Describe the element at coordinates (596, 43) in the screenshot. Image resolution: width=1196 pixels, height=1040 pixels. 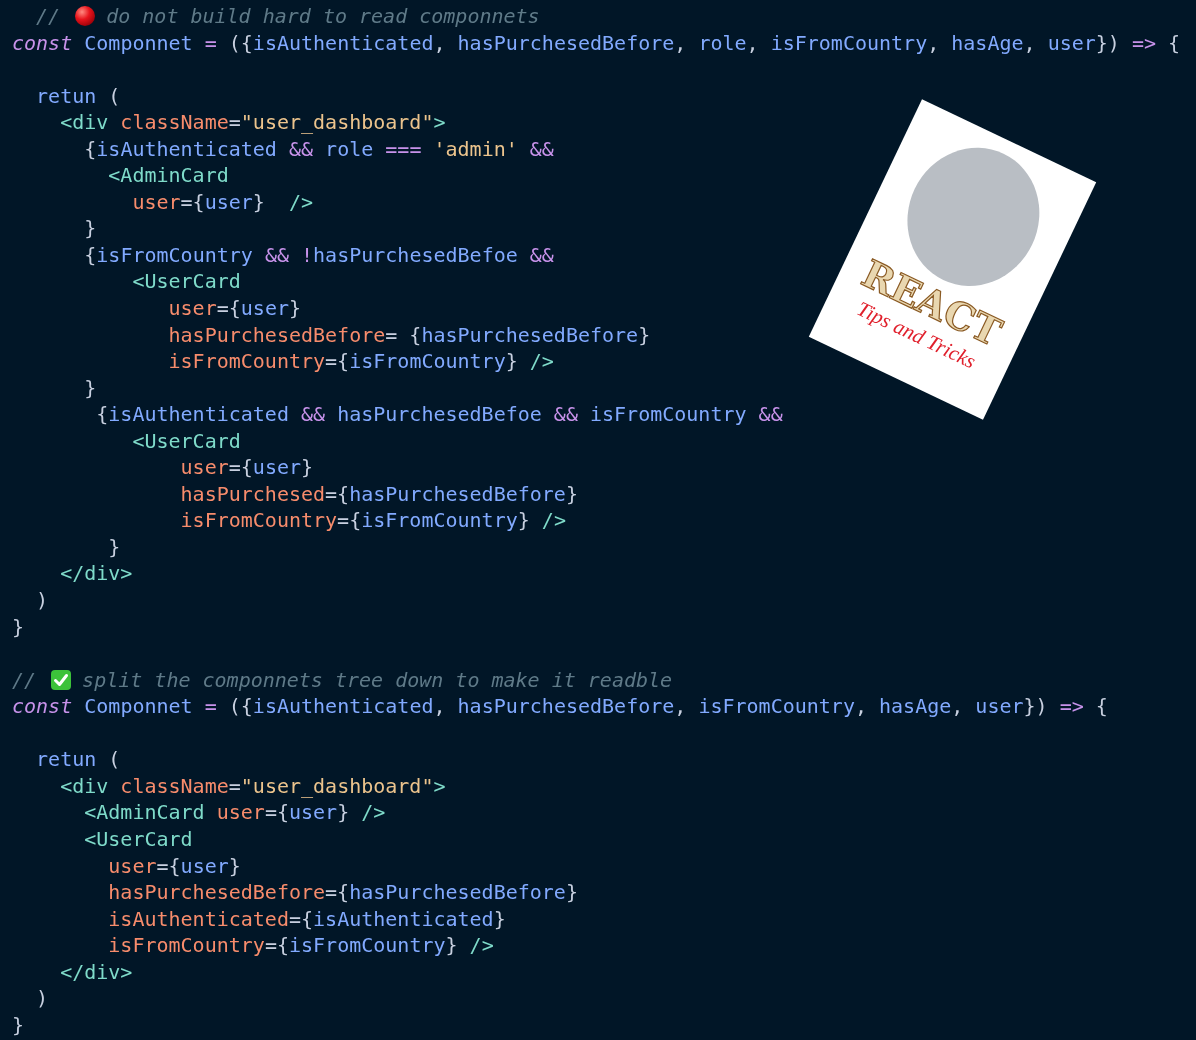
I see `code-line: const Componnet = ({isAuthenticated, hasPurchesedBefore, role, isFromCountry, hasAge, user}) => {` at that location.